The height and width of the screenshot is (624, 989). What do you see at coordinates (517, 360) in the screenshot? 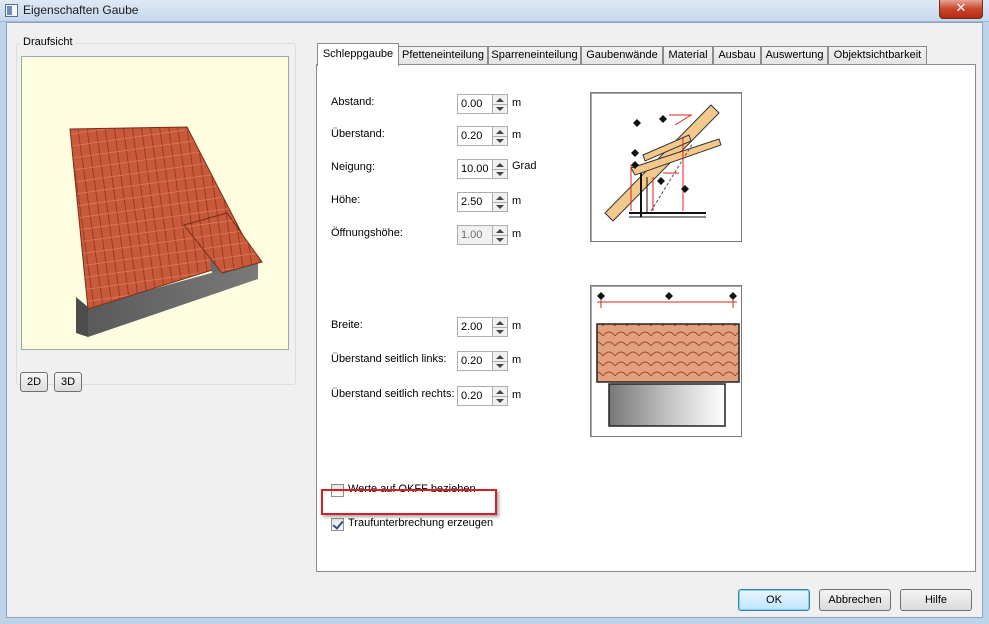
I see `ueberstand-links-unit: m` at bounding box center [517, 360].